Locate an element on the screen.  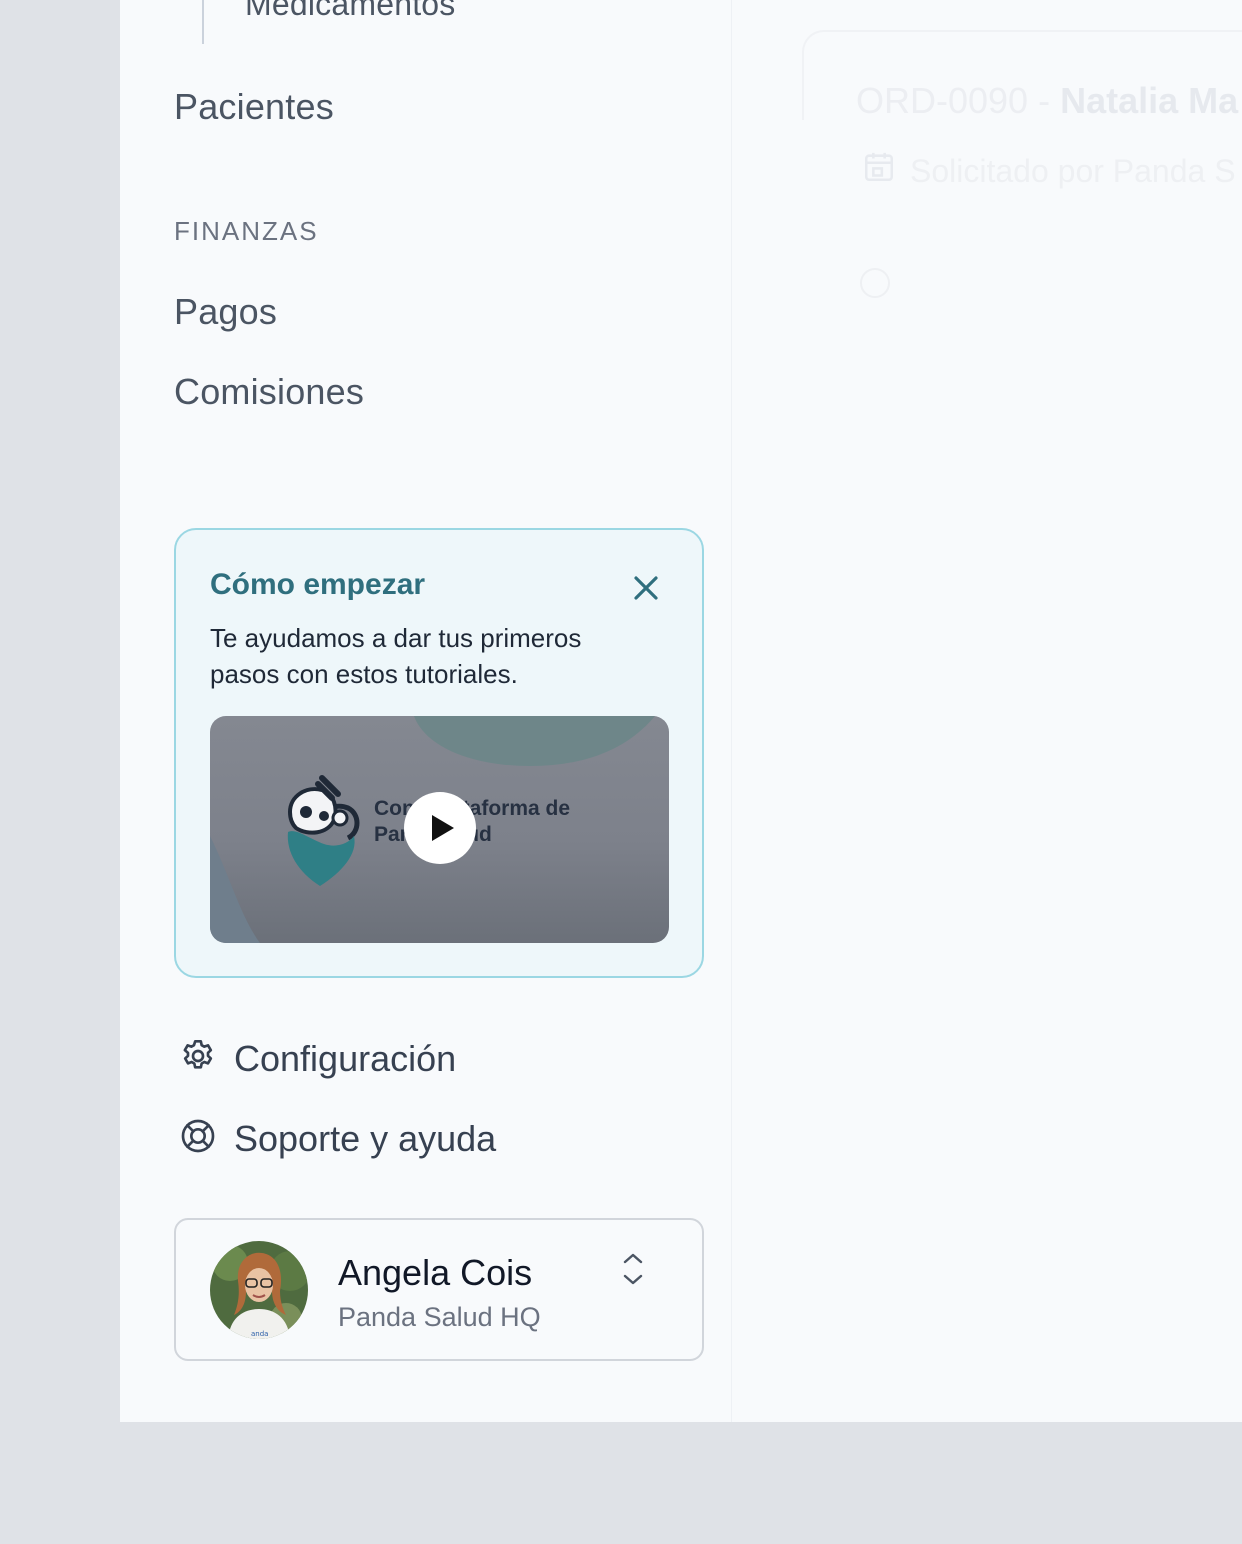
avatar: anda is located at coordinates (259, 1290).